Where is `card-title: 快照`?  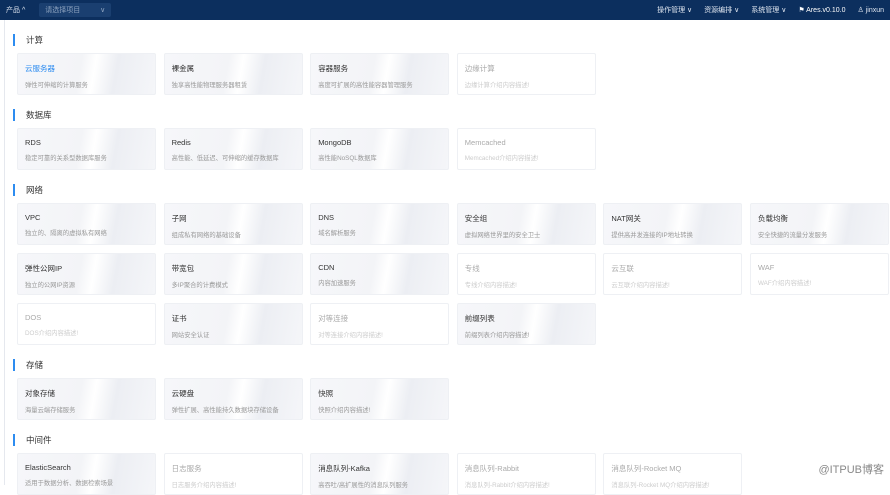
card-title: 快照 is located at coordinates (326, 393).